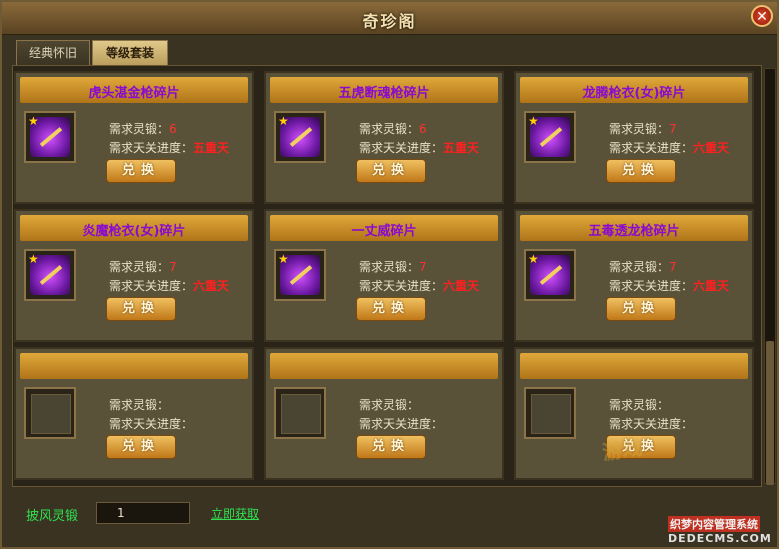 Image resolution: width=779 pixels, height=549 pixels. Describe the element at coordinates (634, 231) in the screenshot. I see `item-name: 五毒透龙枪碎片` at that location.